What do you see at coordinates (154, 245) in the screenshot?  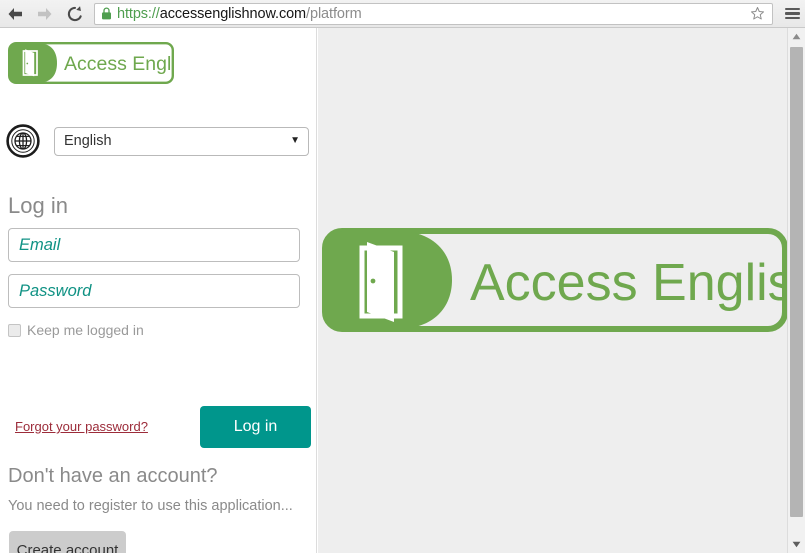 I see `email-field: Email` at bounding box center [154, 245].